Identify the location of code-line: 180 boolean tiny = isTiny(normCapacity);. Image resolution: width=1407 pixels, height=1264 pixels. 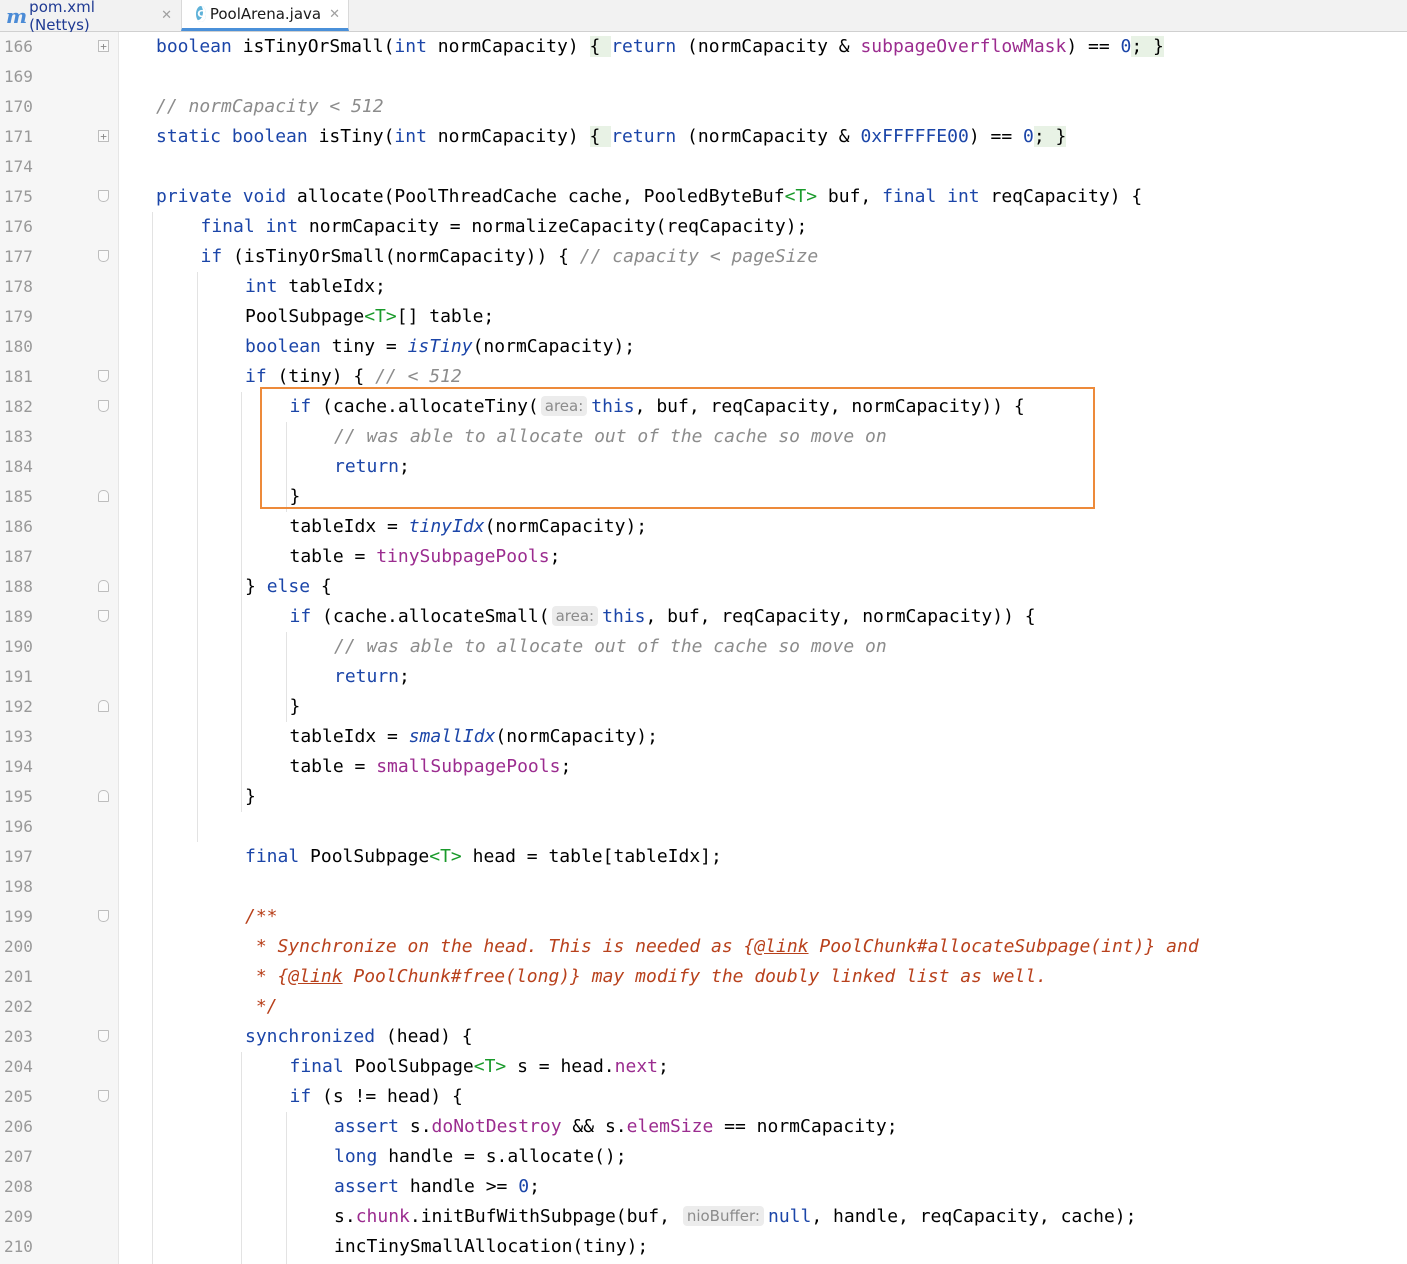
(703, 347).